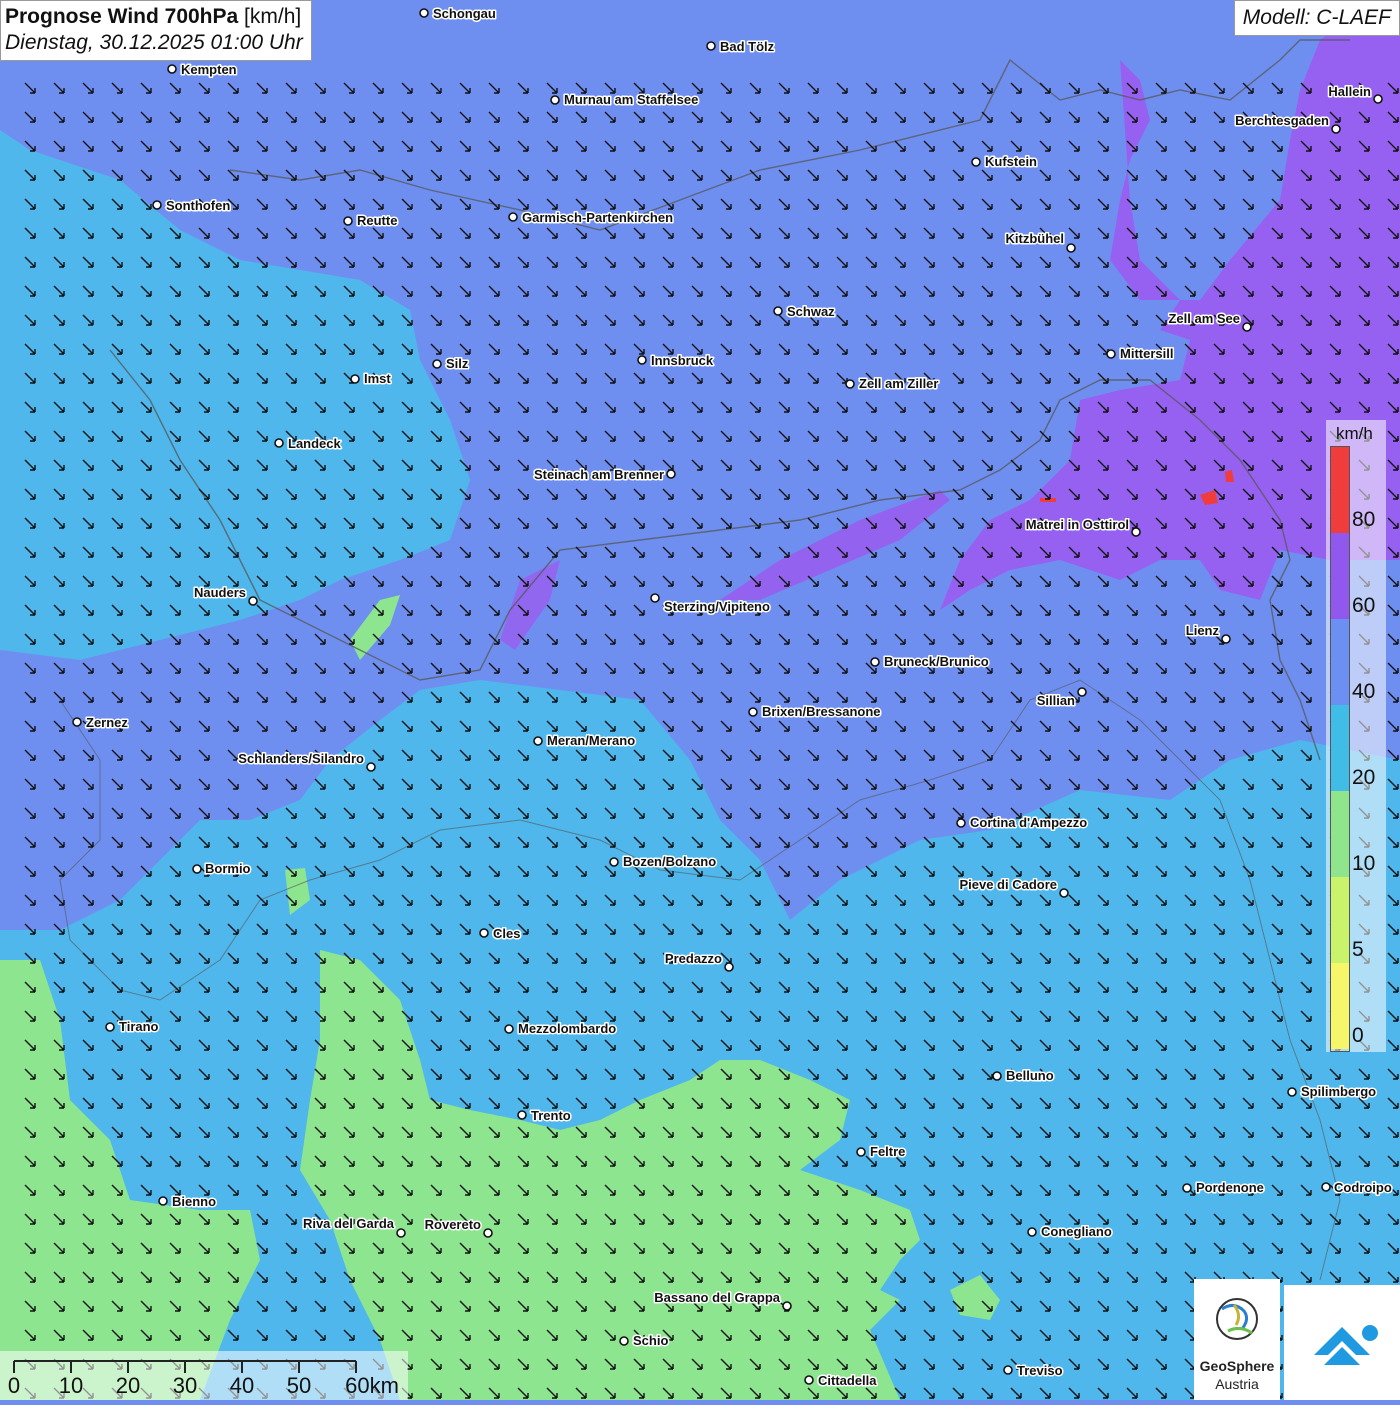 The height and width of the screenshot is (1405, 1400). What do you see at coordinates (228, 868) in the screenshot?
I see `svg-text: Bormio` at bounding box center [228, 868].